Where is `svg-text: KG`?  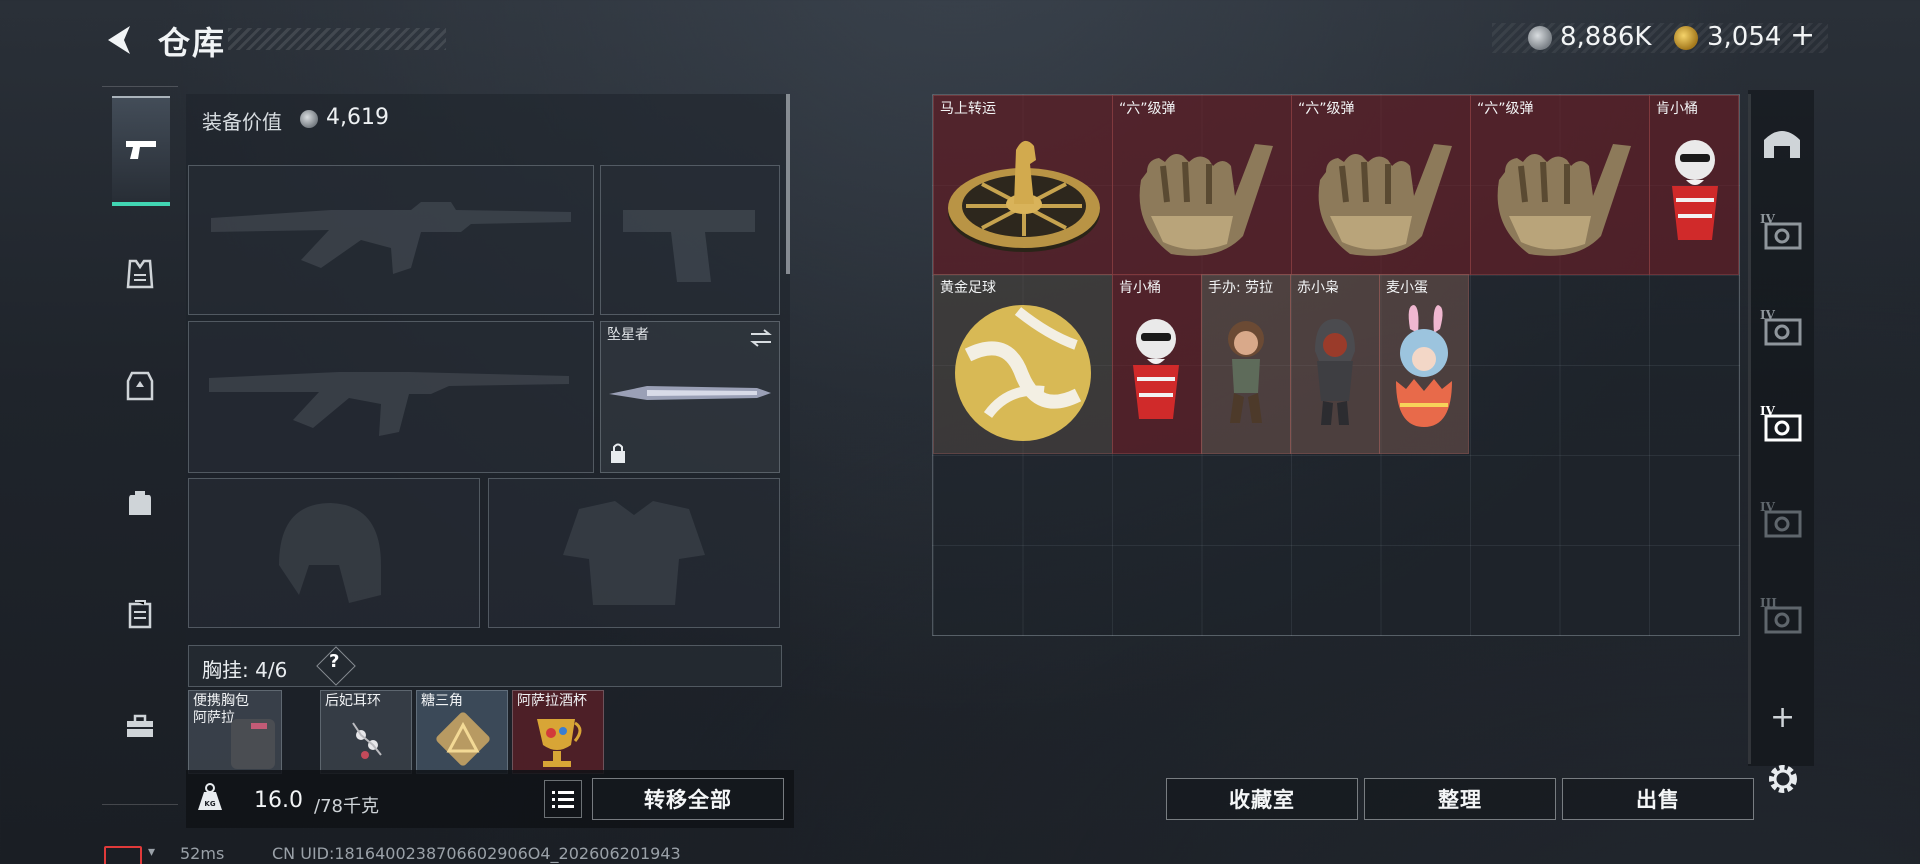
svg-text: KG is located at coordinates (209, 804).